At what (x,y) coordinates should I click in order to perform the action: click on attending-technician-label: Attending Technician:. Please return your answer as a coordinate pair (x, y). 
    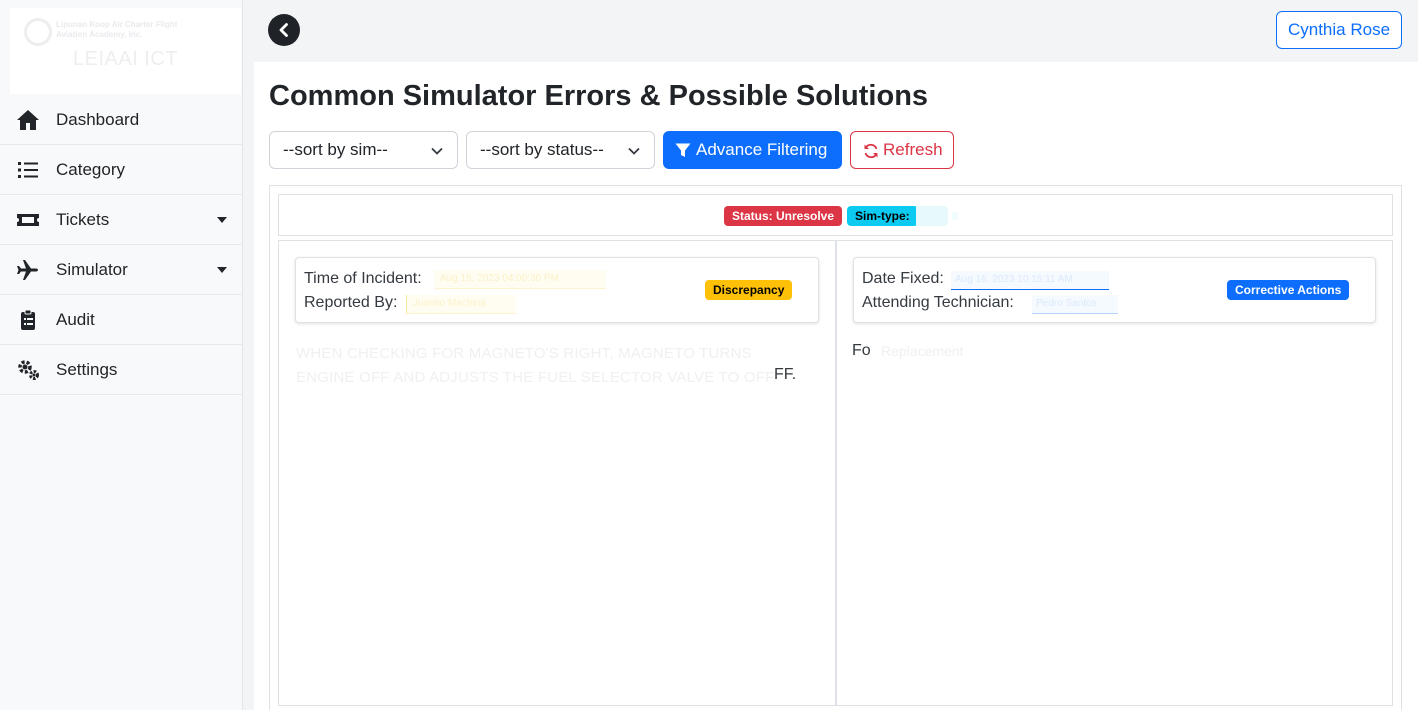
    Looking at the image, I should click on (938, 302).